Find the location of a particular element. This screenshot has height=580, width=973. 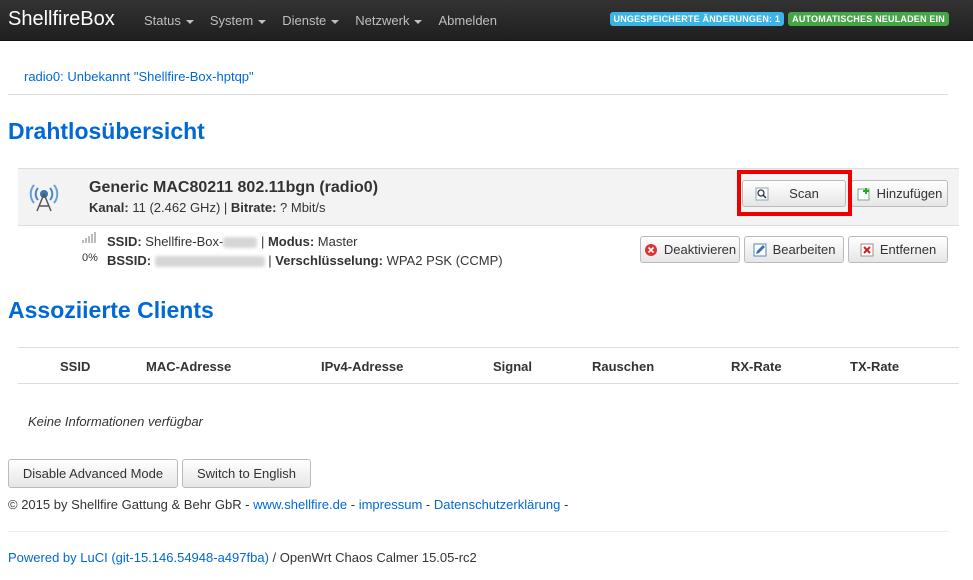

ssid-value: Shellfire-Box- is located at coordinates (184, 241).